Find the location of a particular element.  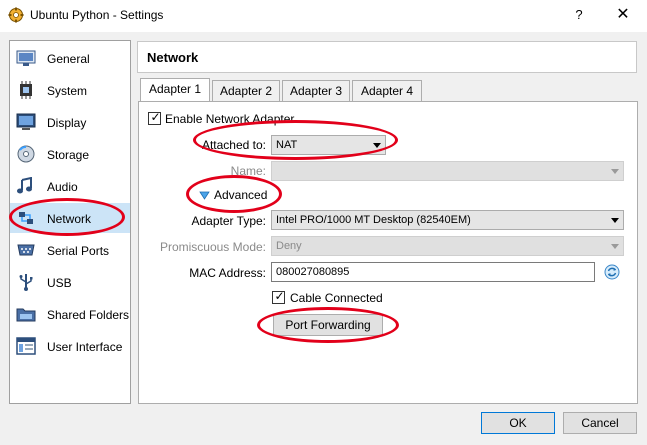

sidebar-item-label: Audio is located at coordinates (62, 187).